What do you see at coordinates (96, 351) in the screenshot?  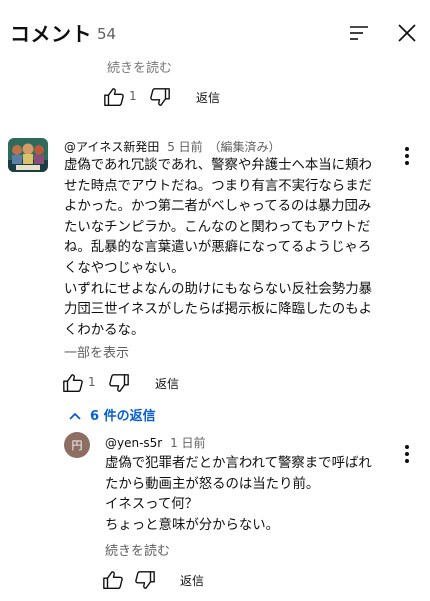 I see `show-less-link: 一部を表示` at bounding box center [96, 351].